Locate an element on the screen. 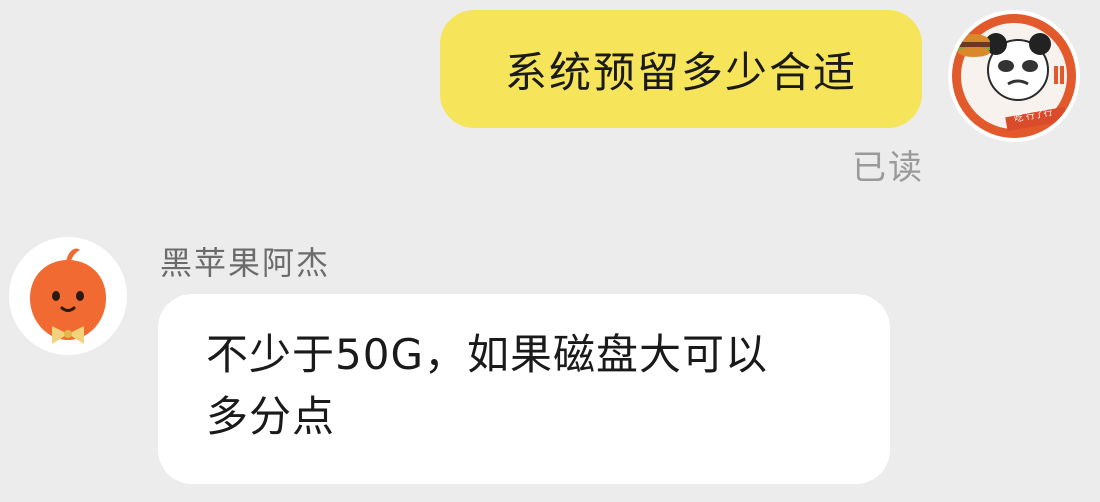 Image resolution: width=1100 pixels, height=502 pixels. self-avatar: 吃 行了行 is located at coordinates (1014, 76).